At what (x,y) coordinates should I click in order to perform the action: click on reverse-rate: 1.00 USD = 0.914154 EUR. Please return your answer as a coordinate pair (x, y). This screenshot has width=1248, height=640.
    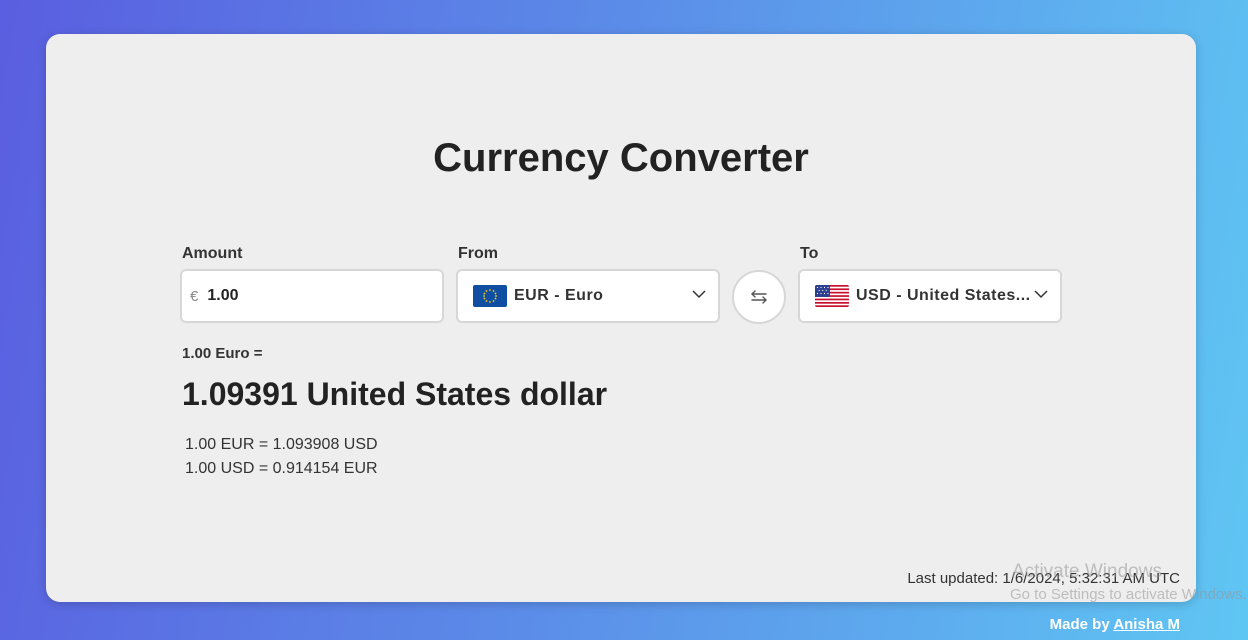
    Looking at the image, I should click on (281, 468).